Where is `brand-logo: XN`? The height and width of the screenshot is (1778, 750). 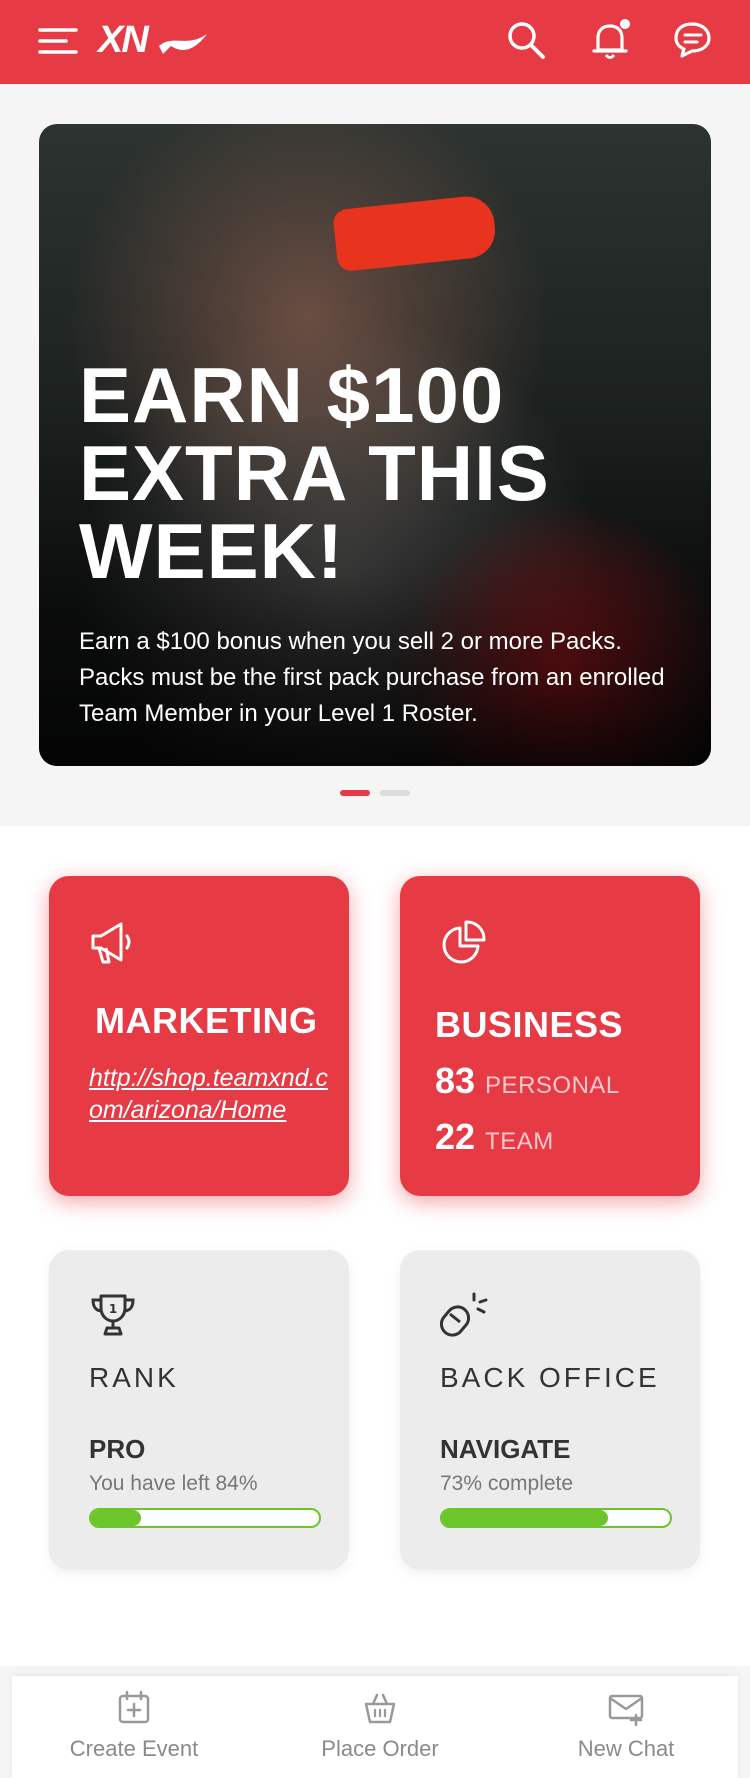 brand-logo: XN is located at coordinates (153, 40).